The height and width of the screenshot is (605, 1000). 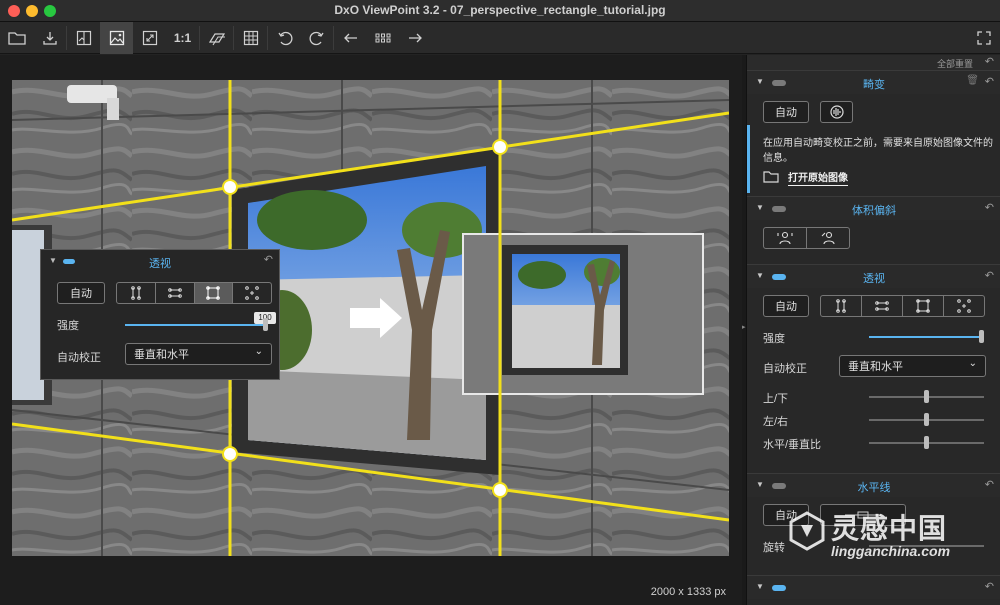 I want to click on fit-screen-icon, so click(x=149, y=38).